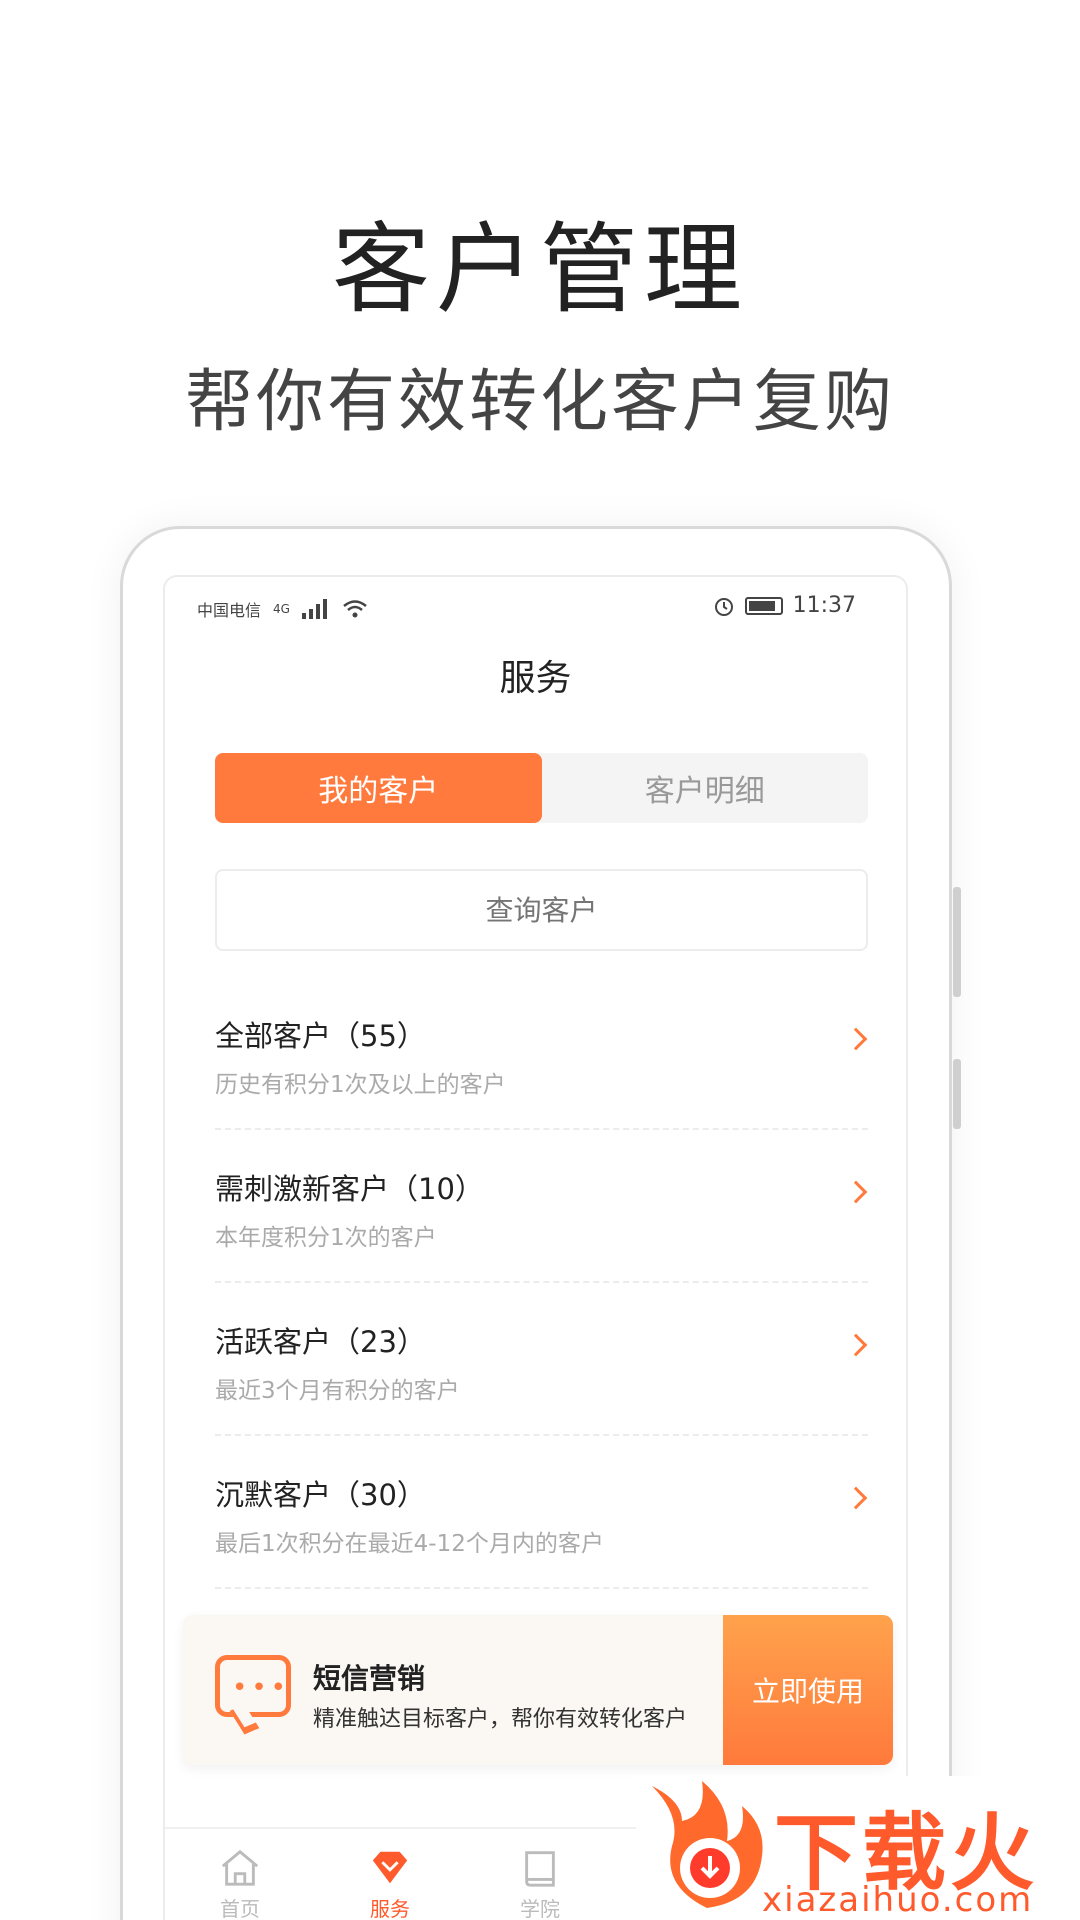  I want to click on list-item: 全部客户（55） 历史有积分1次及以上的客户, so click(541, 1053).